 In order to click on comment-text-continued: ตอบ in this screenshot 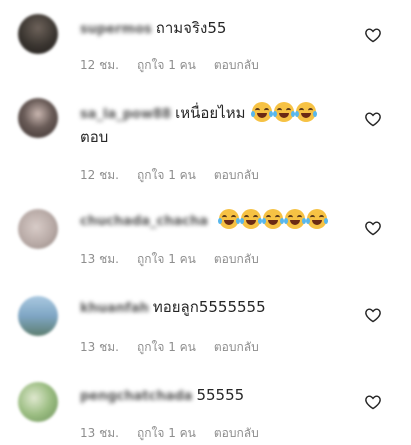, I will do `click(94, 137)`.